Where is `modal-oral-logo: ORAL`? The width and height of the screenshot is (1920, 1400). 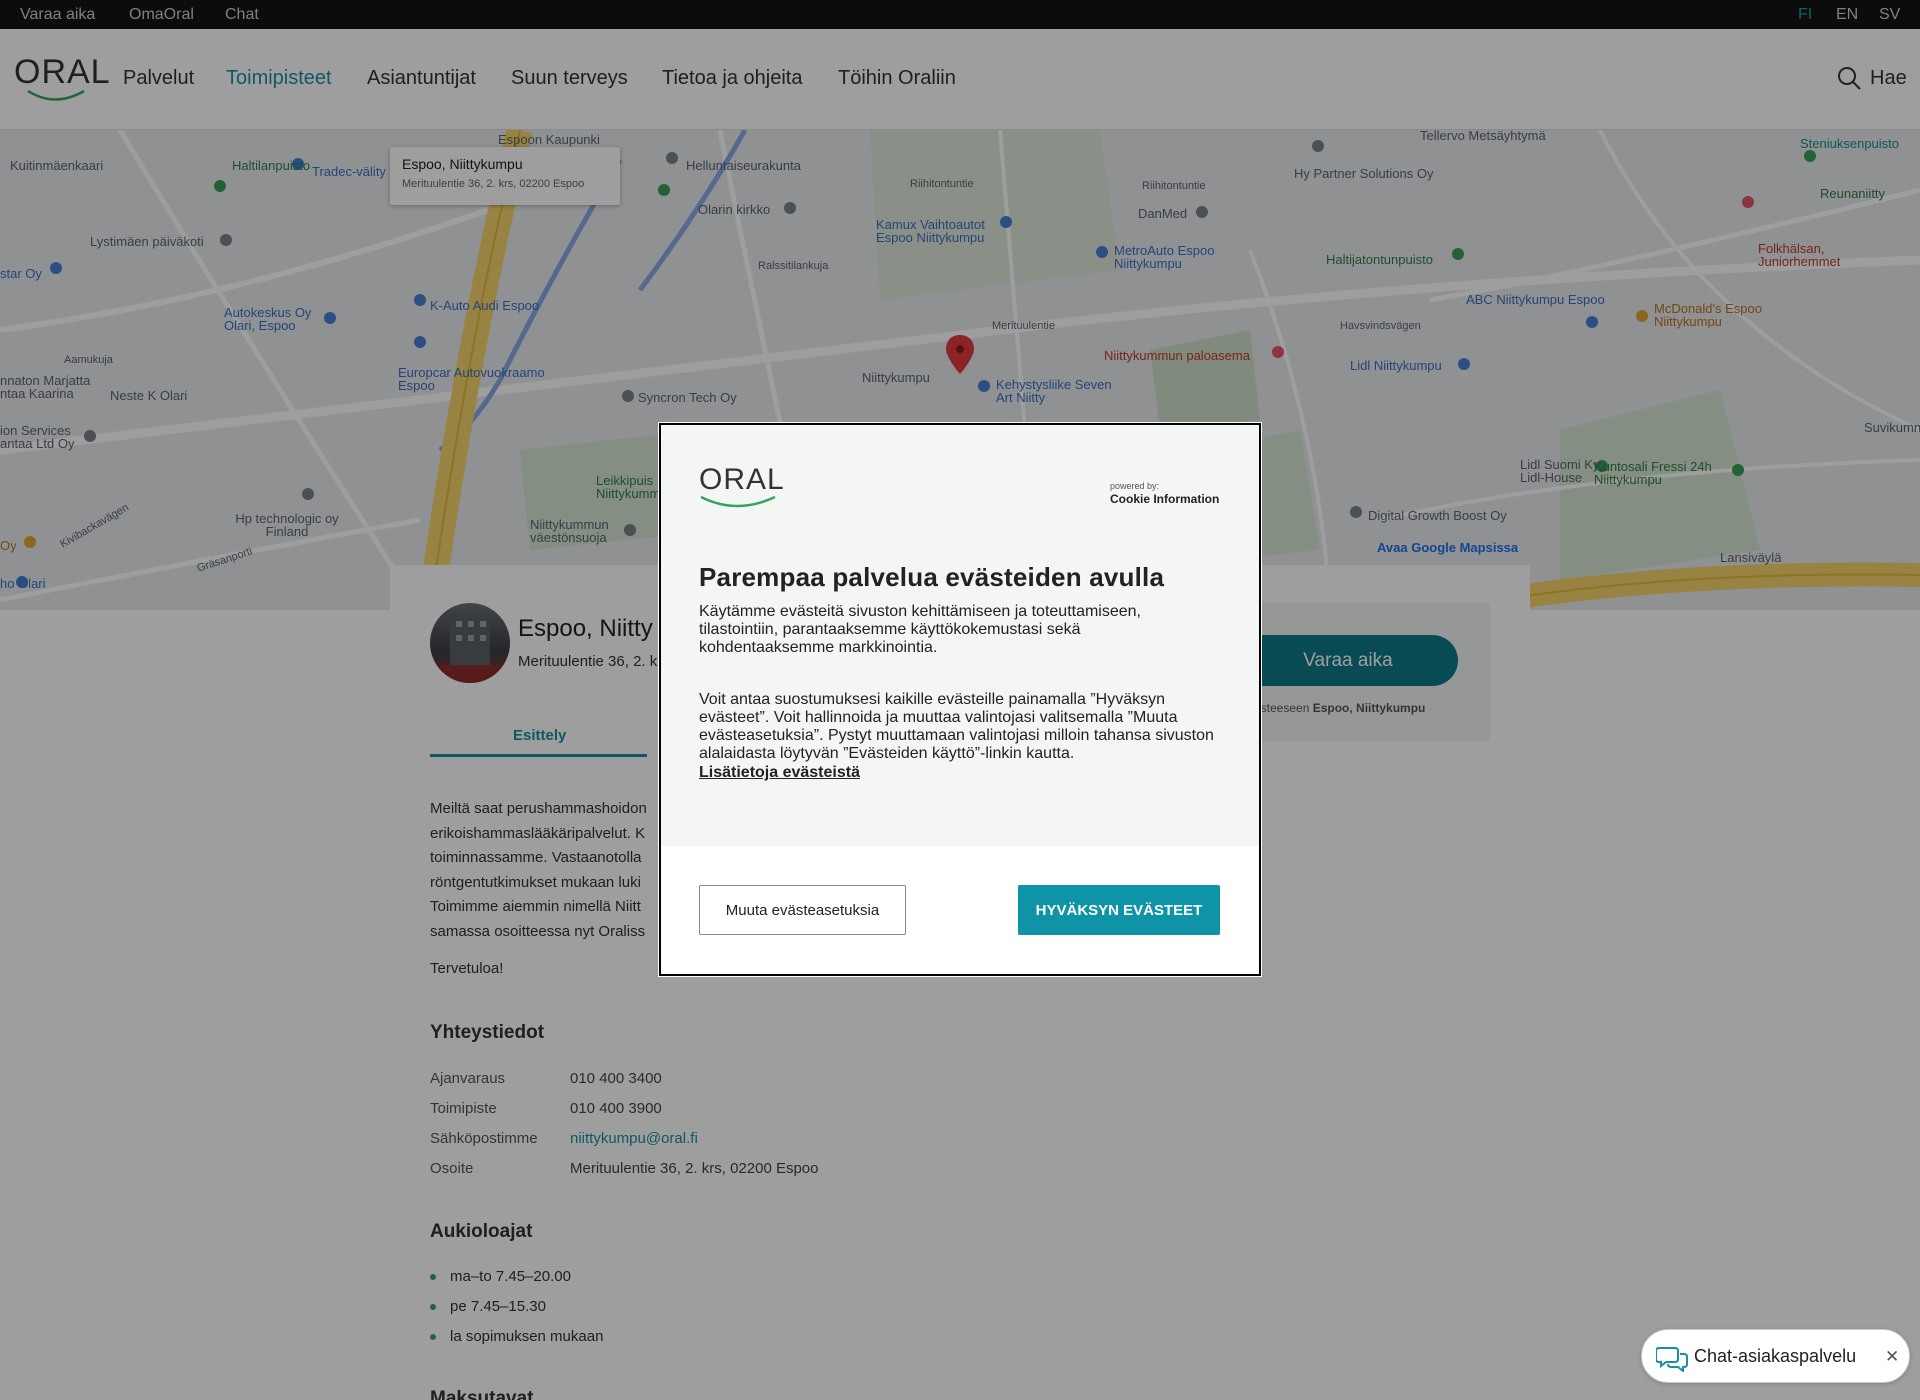 modal-oral-logo: ORAL is located at coordinates (742, 488).